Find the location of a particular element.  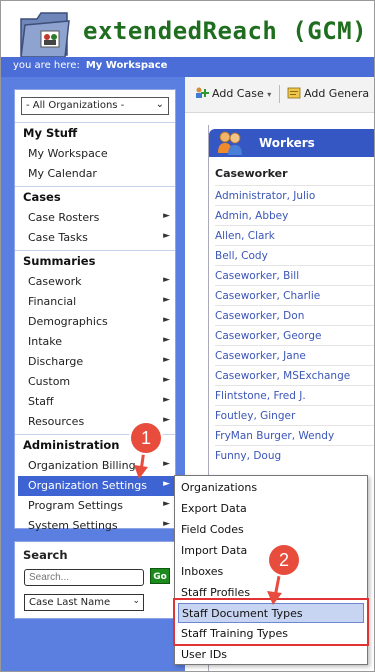

workers-icon is located at coordinates (230, 143).